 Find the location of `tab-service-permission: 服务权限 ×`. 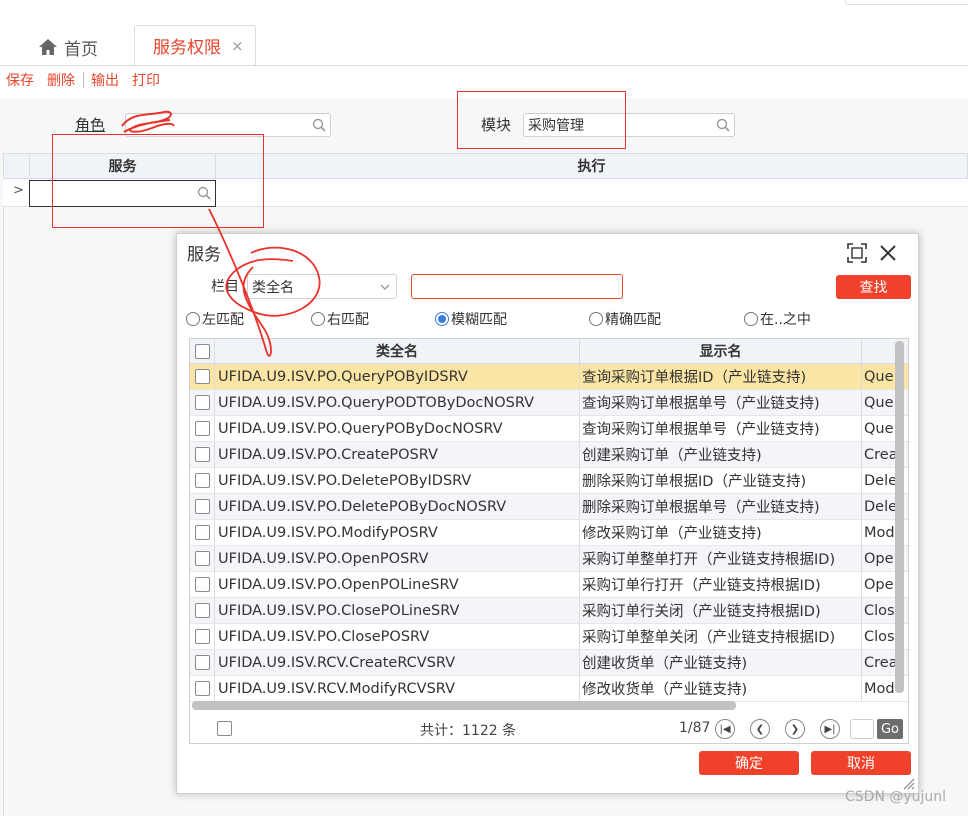

tab-service-permission: 服务权限 × is located at coordinates (195, 45).